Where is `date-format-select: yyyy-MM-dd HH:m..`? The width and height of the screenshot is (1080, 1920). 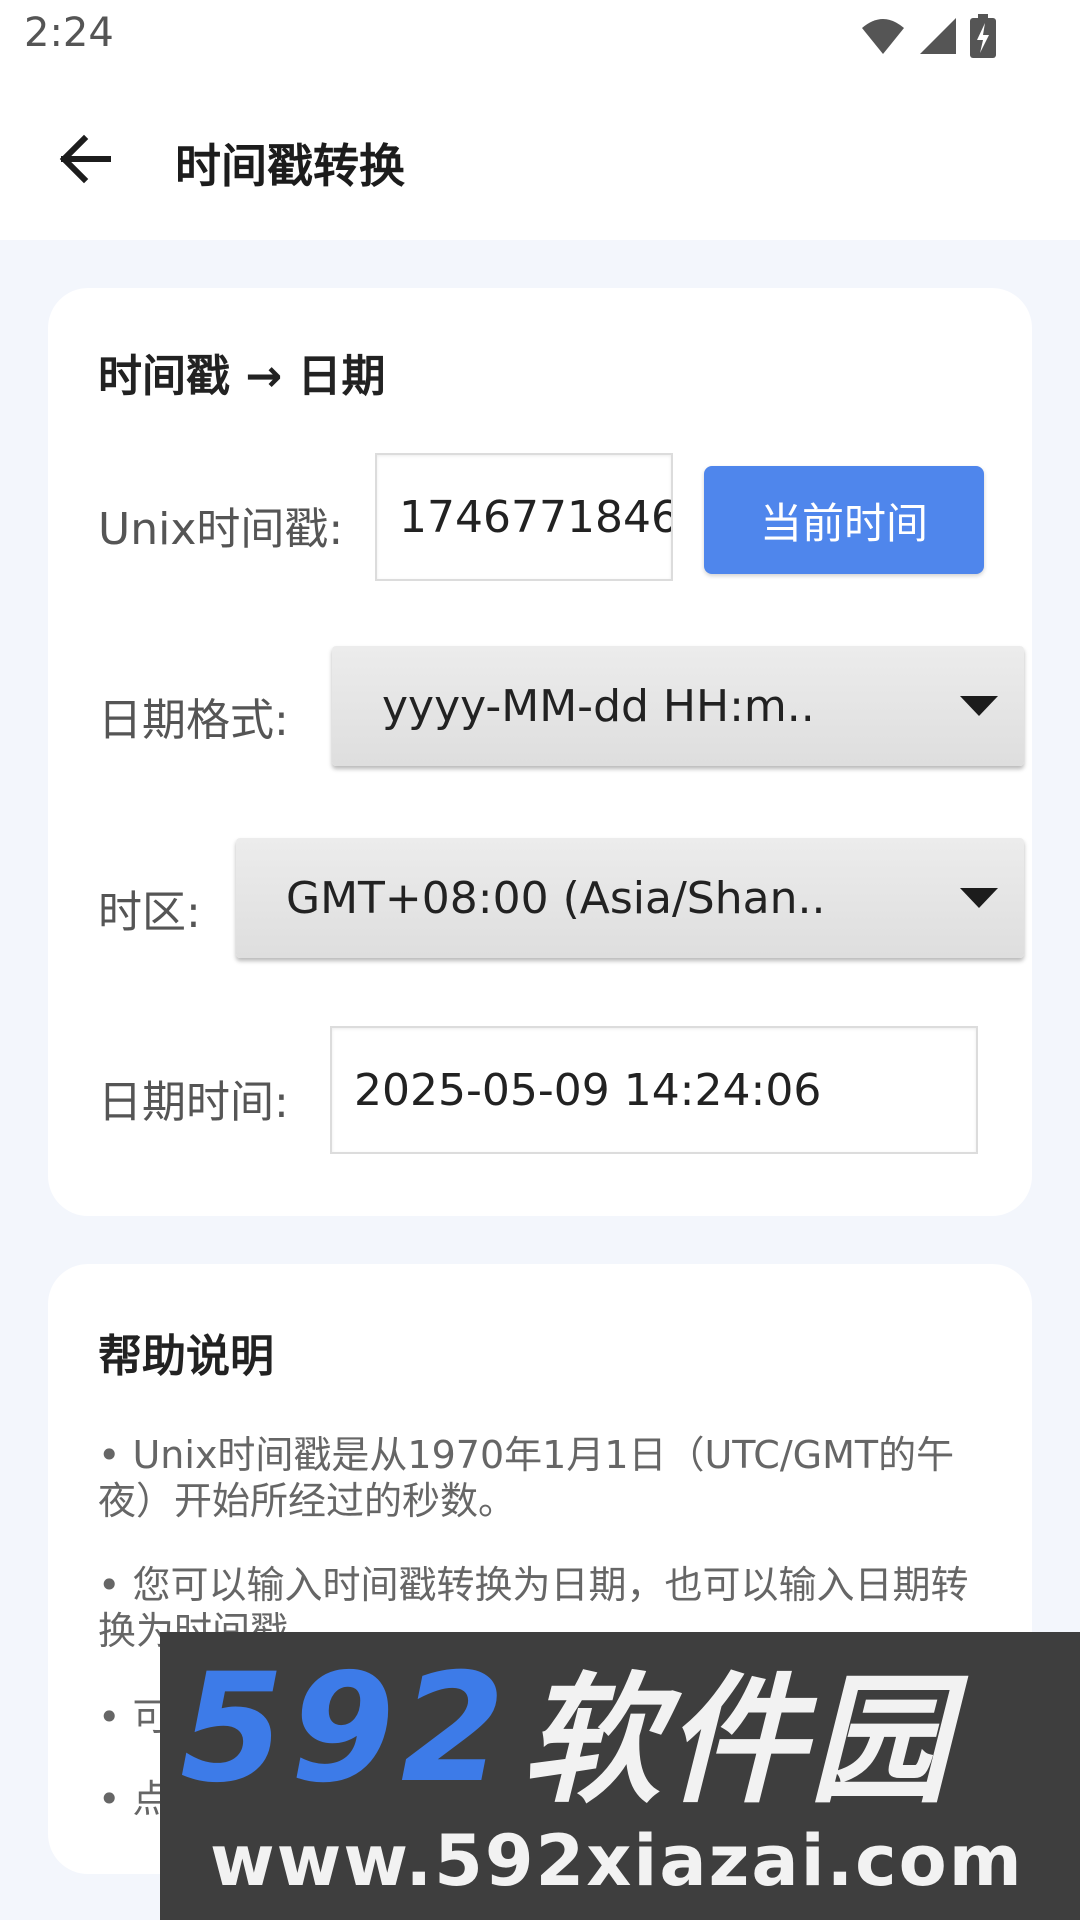 date-format-select: yyyy-MM-dd HH:m.. is located at coordinates (678, 706).